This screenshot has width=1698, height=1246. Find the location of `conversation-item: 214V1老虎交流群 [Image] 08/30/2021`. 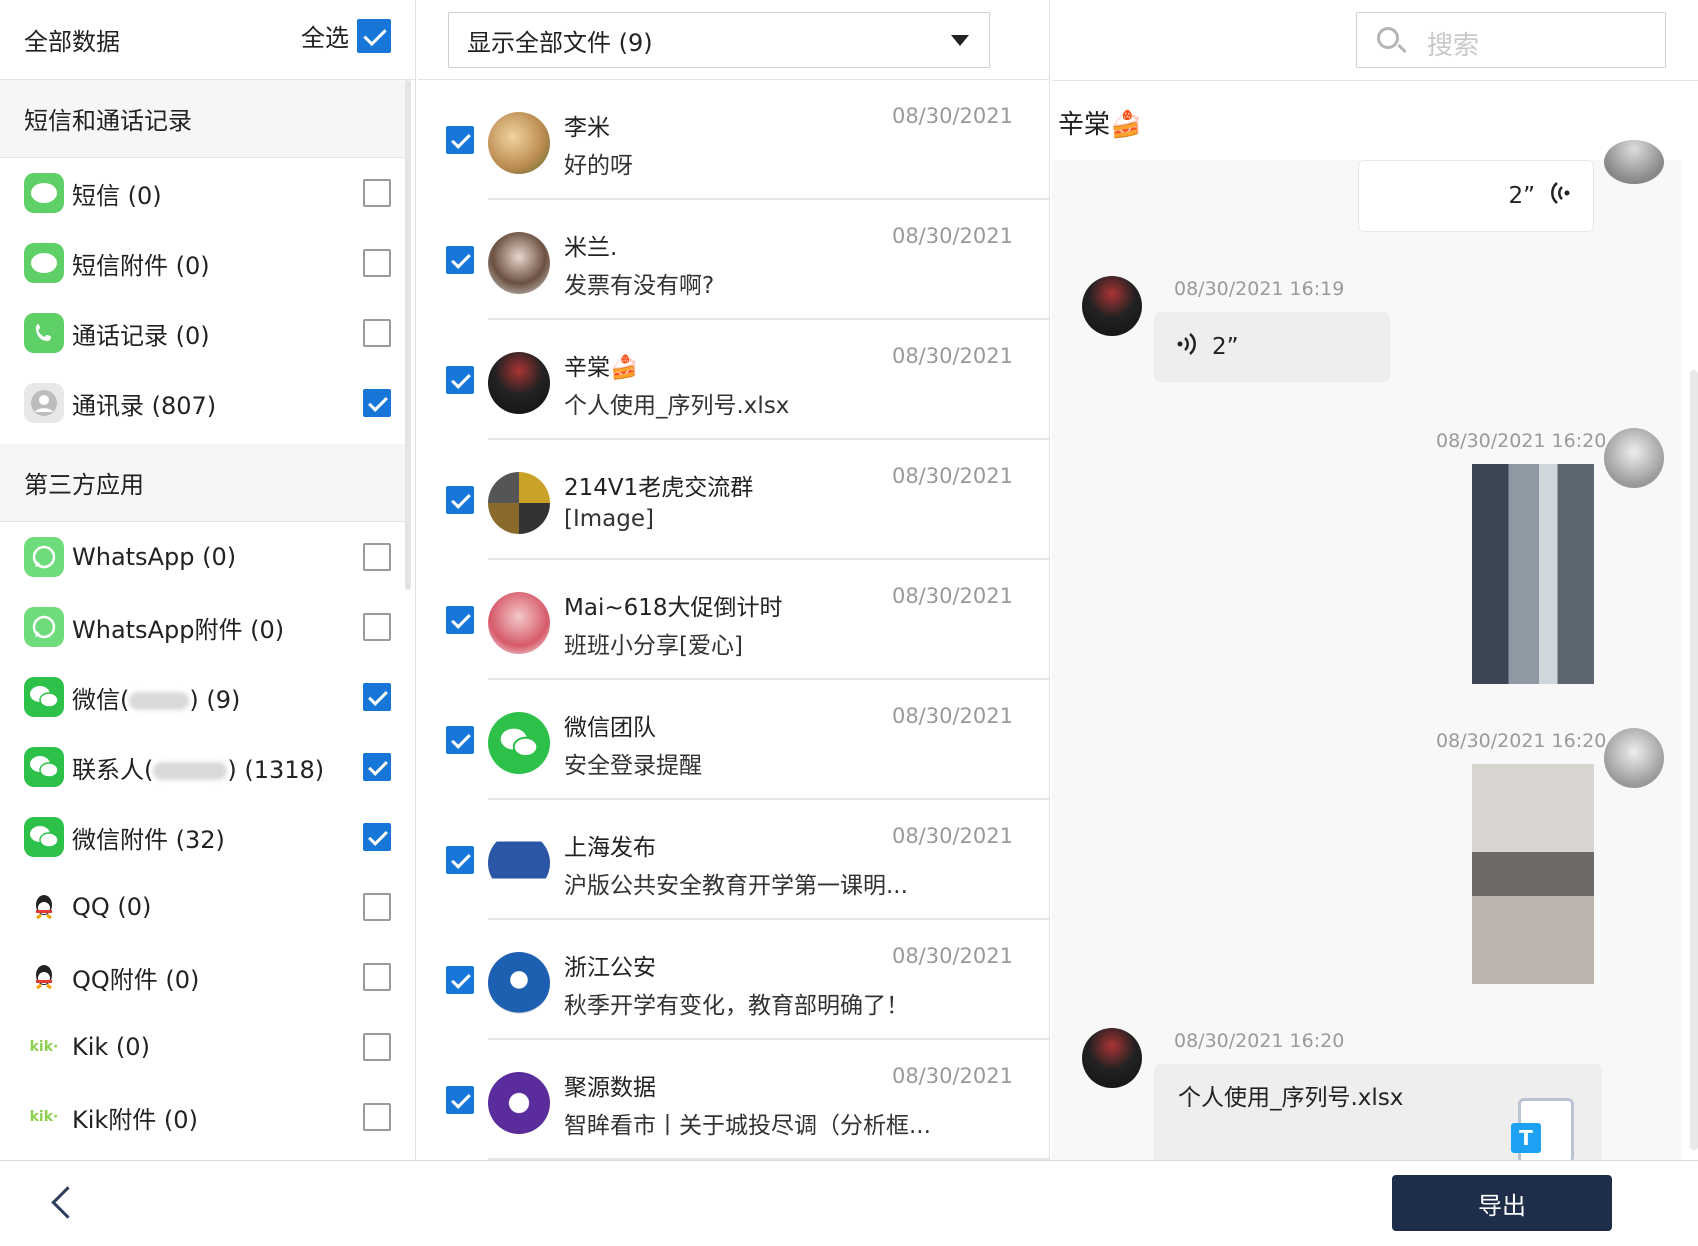

conversation-item: 214V1老虎交流群 [Image] 08/30/2021 is located at coordinates (733, 500).